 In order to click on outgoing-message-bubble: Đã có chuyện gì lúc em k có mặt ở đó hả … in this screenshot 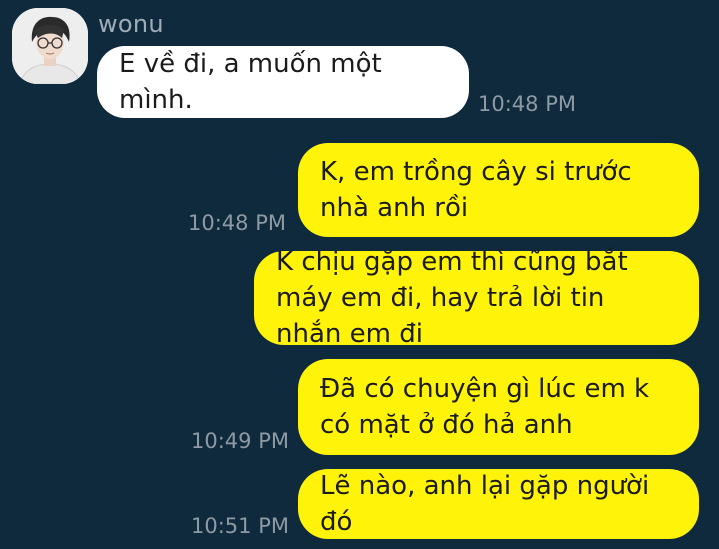, I will do `click(498, 407)`.